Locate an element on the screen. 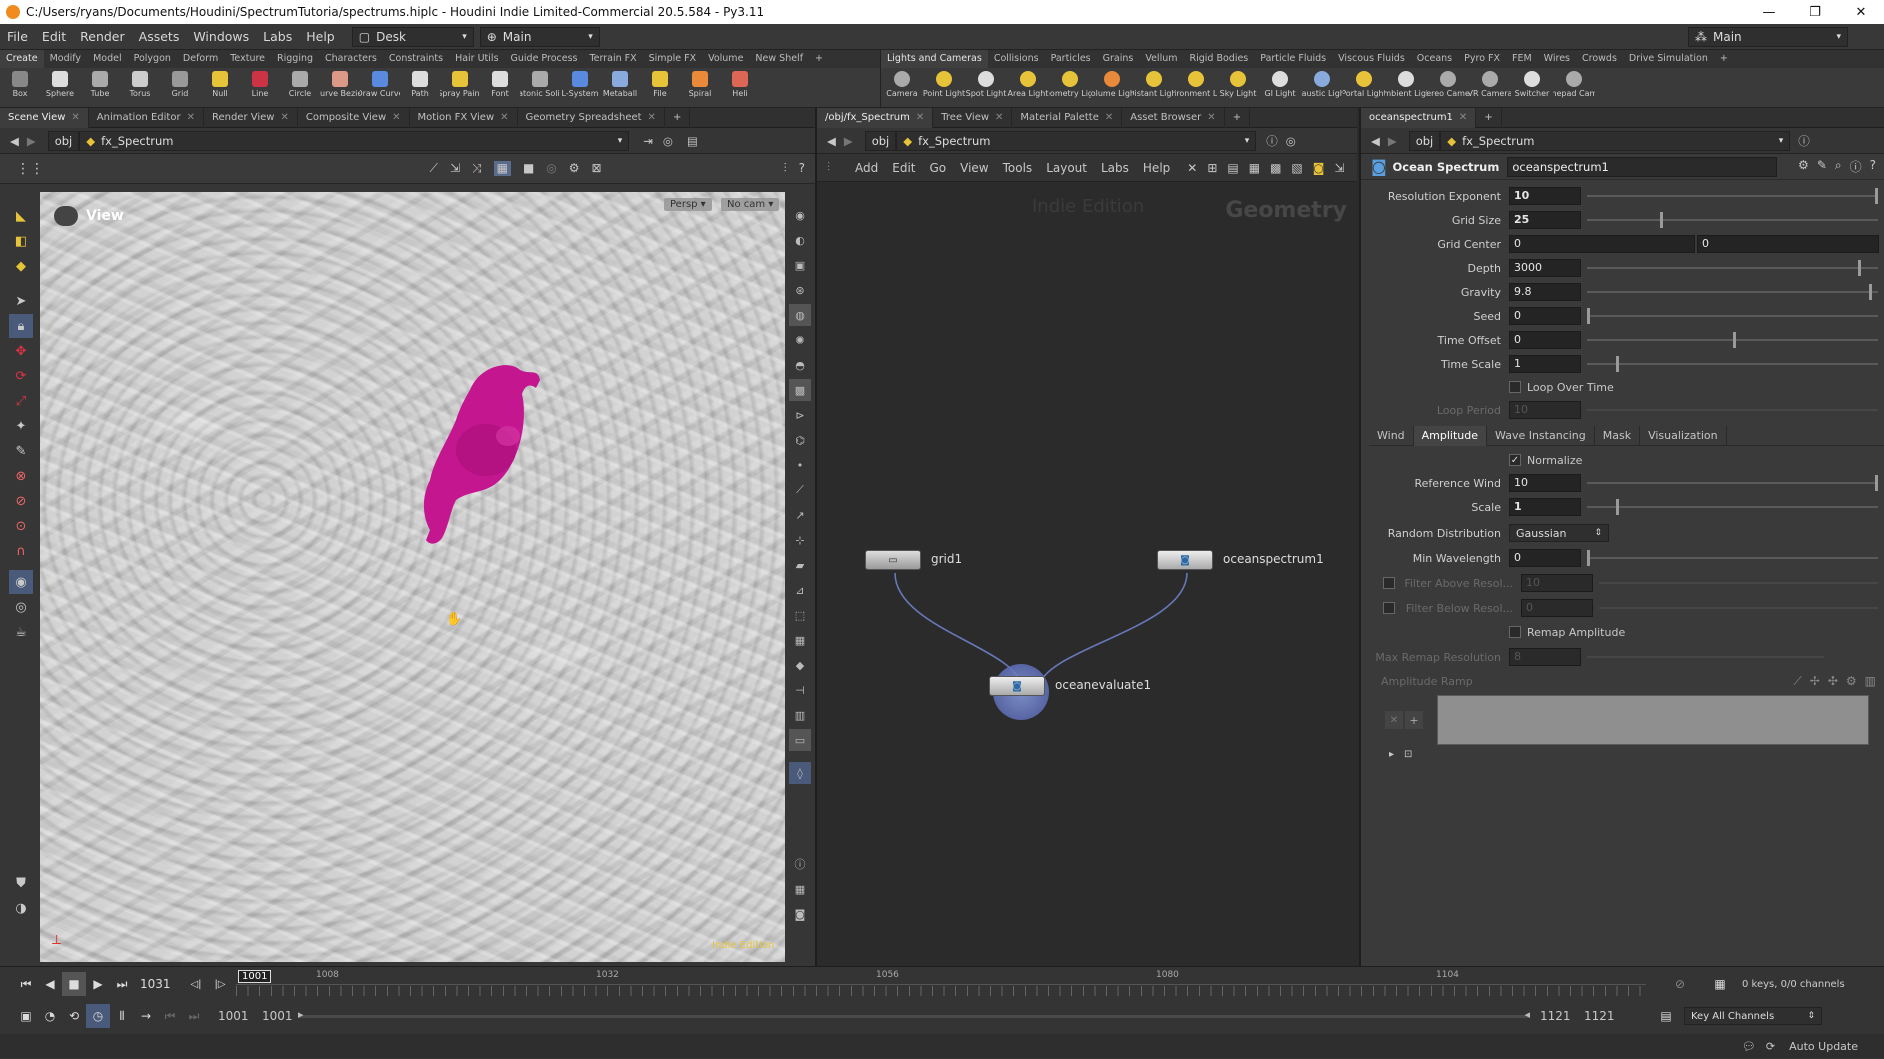 This screenshot has width=1884, height=1059. range-end-field: 1121 is located at coordinates (1604, 1016).